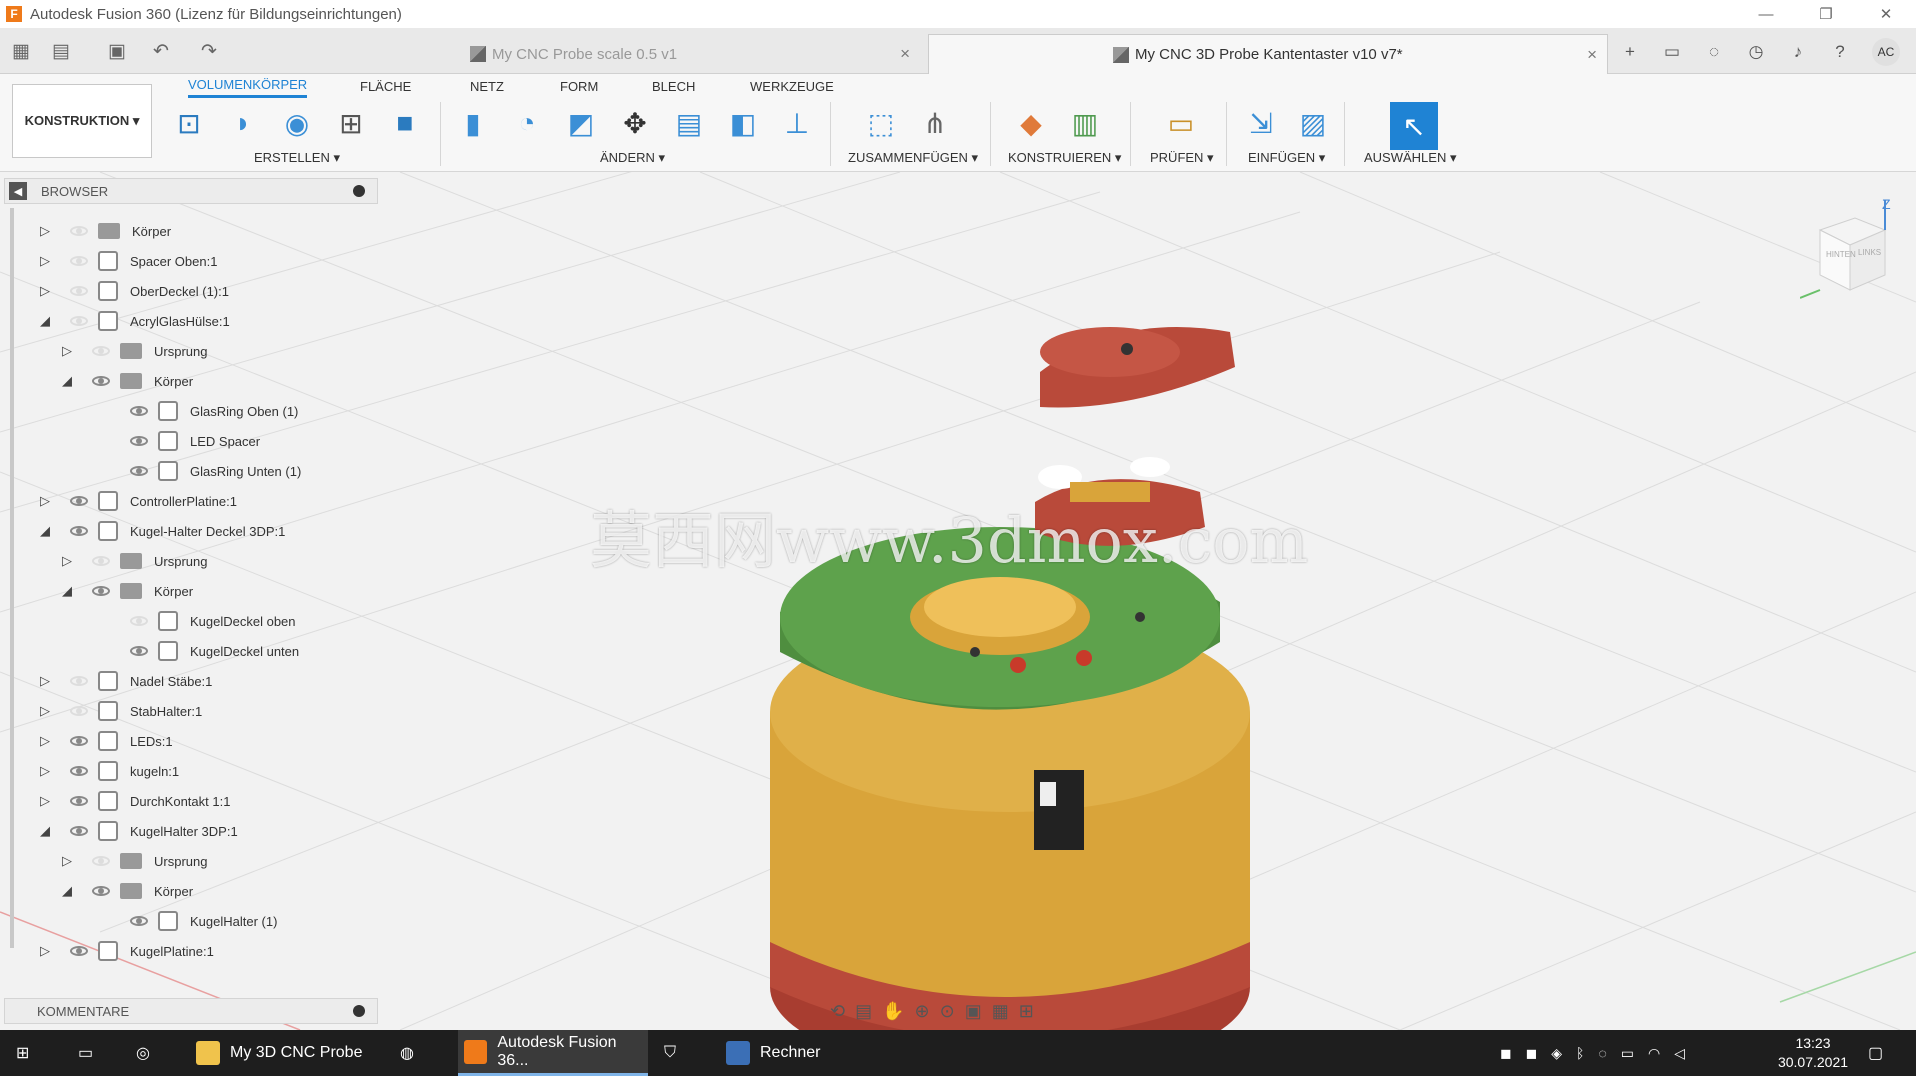 This screenshot has height=1076, width=1916. Describe the element at coordinates (359, 191) in the screenshot. I see `browser-minimize-icon` at that location.